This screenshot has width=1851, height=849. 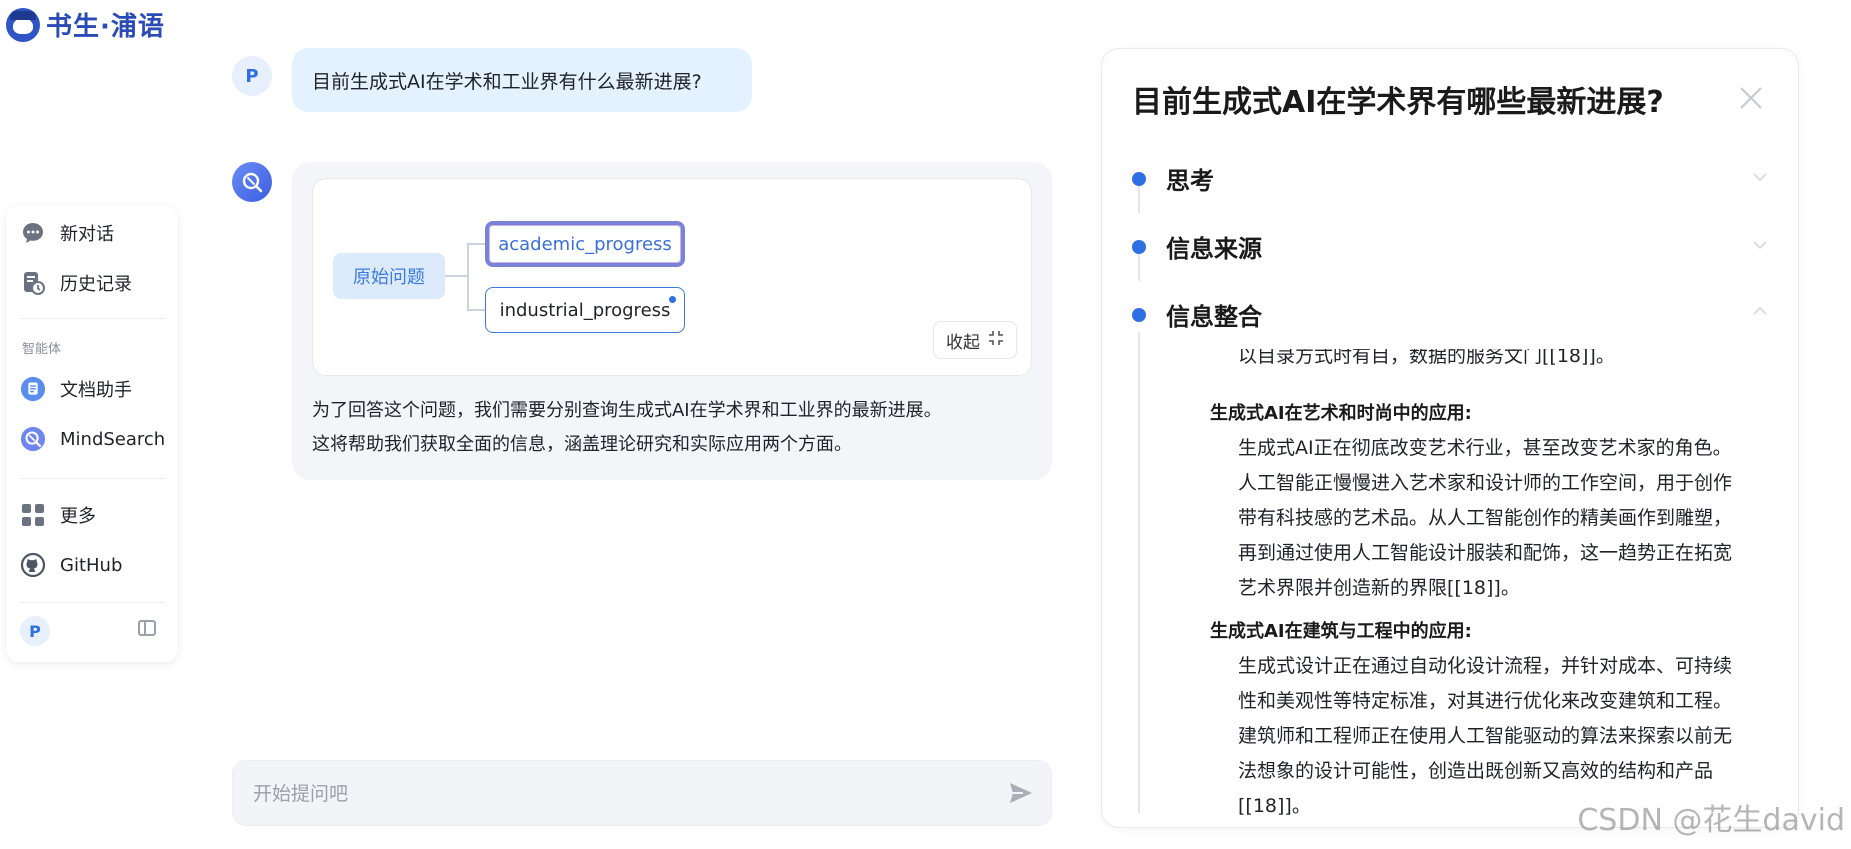 I want to click on chat-input-box, so click(x=642, y=793).